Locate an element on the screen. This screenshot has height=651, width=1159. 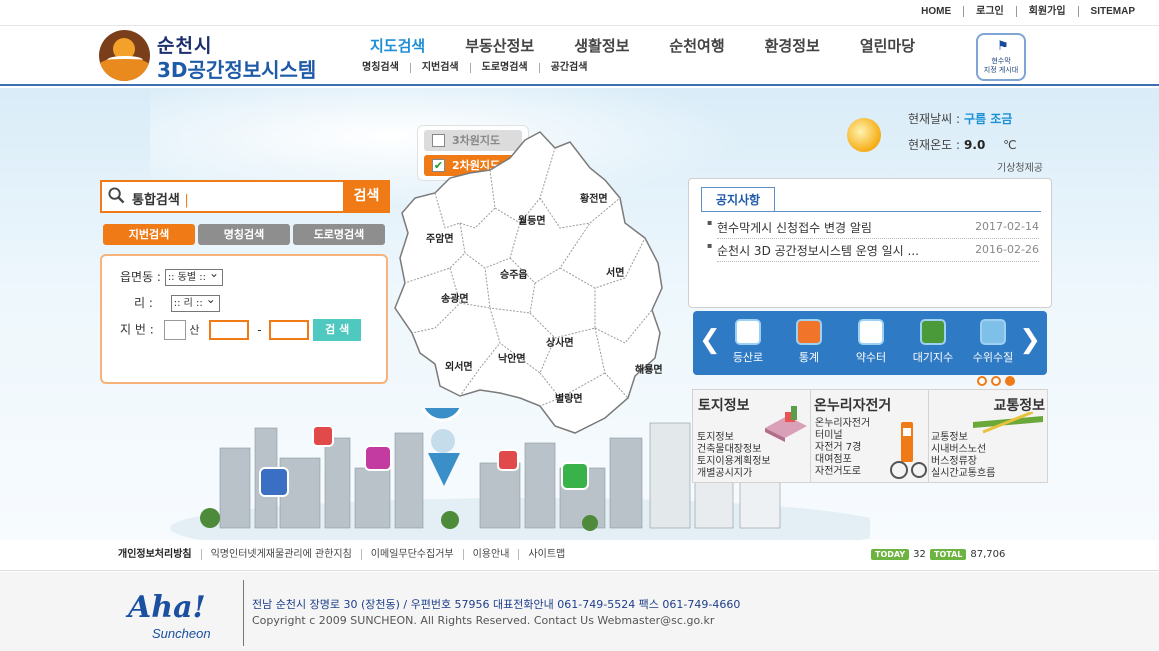
home-link: HOME is located at coordinates (936, 11).